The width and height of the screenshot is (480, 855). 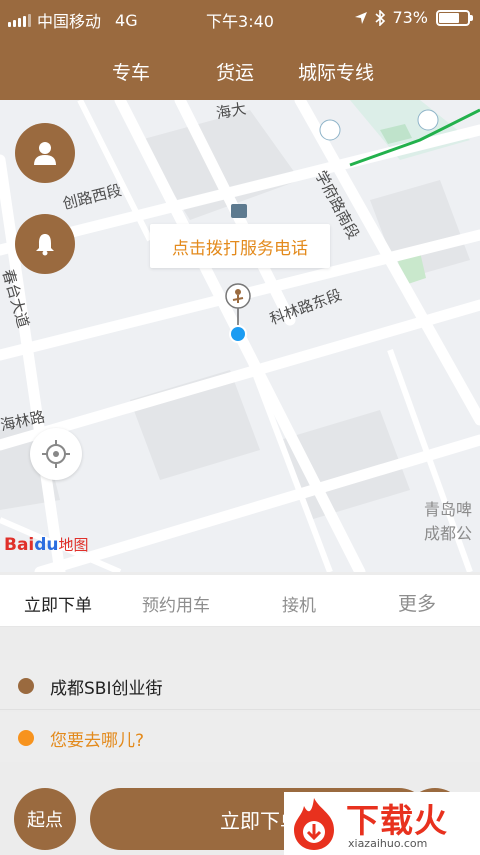 I want to click on poi-label: 青岛啤, so click(x=448, y=509).